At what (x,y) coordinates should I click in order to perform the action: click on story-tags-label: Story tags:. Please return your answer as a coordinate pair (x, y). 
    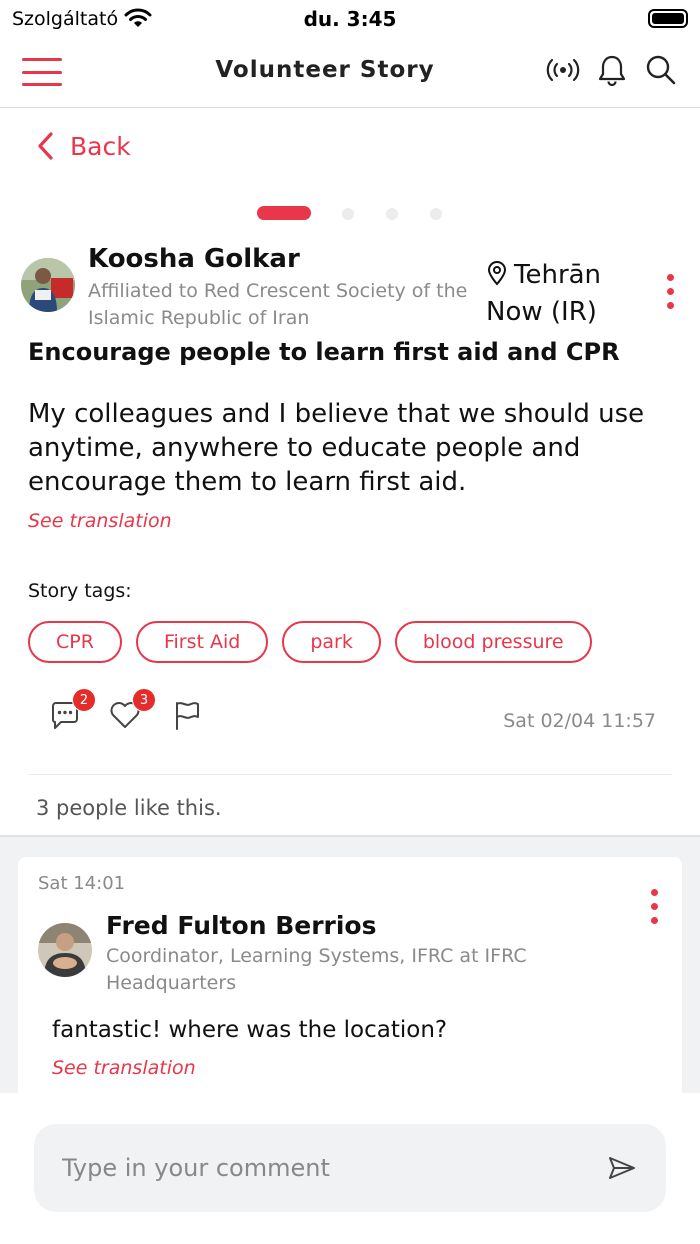
    Looking at the image, I should click on (80, 591).